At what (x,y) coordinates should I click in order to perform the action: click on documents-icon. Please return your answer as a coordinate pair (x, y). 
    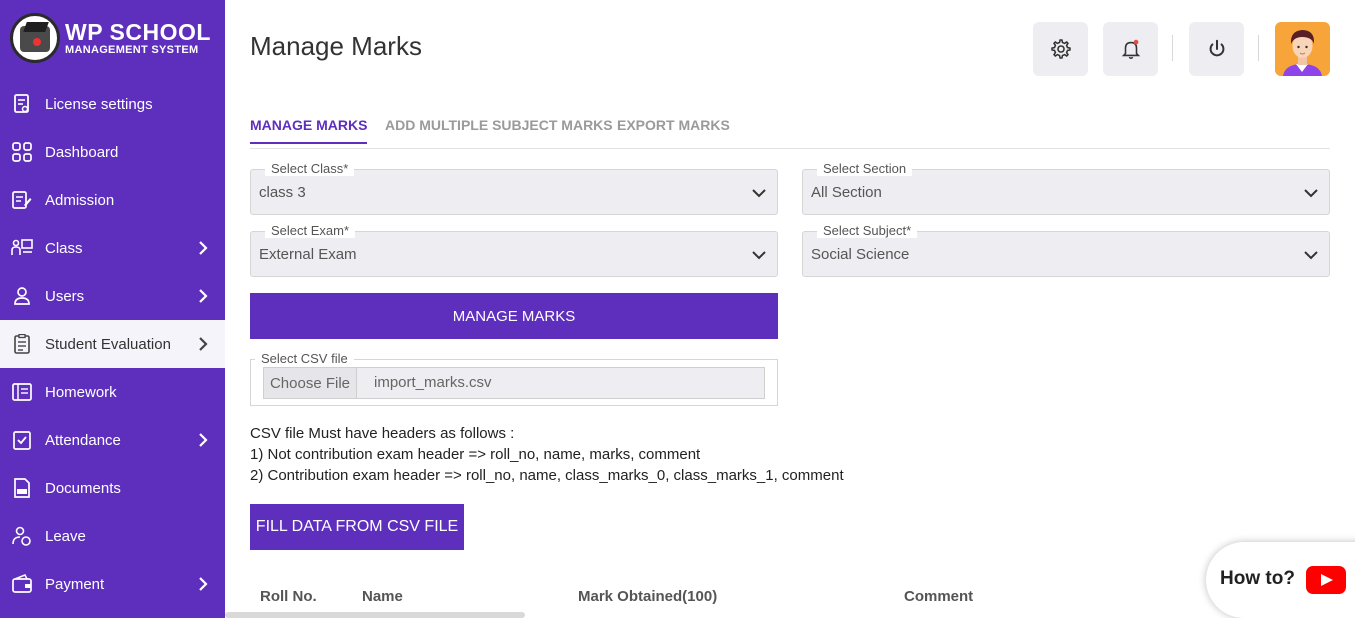
    Looking at the image, I should click on (22, 488).